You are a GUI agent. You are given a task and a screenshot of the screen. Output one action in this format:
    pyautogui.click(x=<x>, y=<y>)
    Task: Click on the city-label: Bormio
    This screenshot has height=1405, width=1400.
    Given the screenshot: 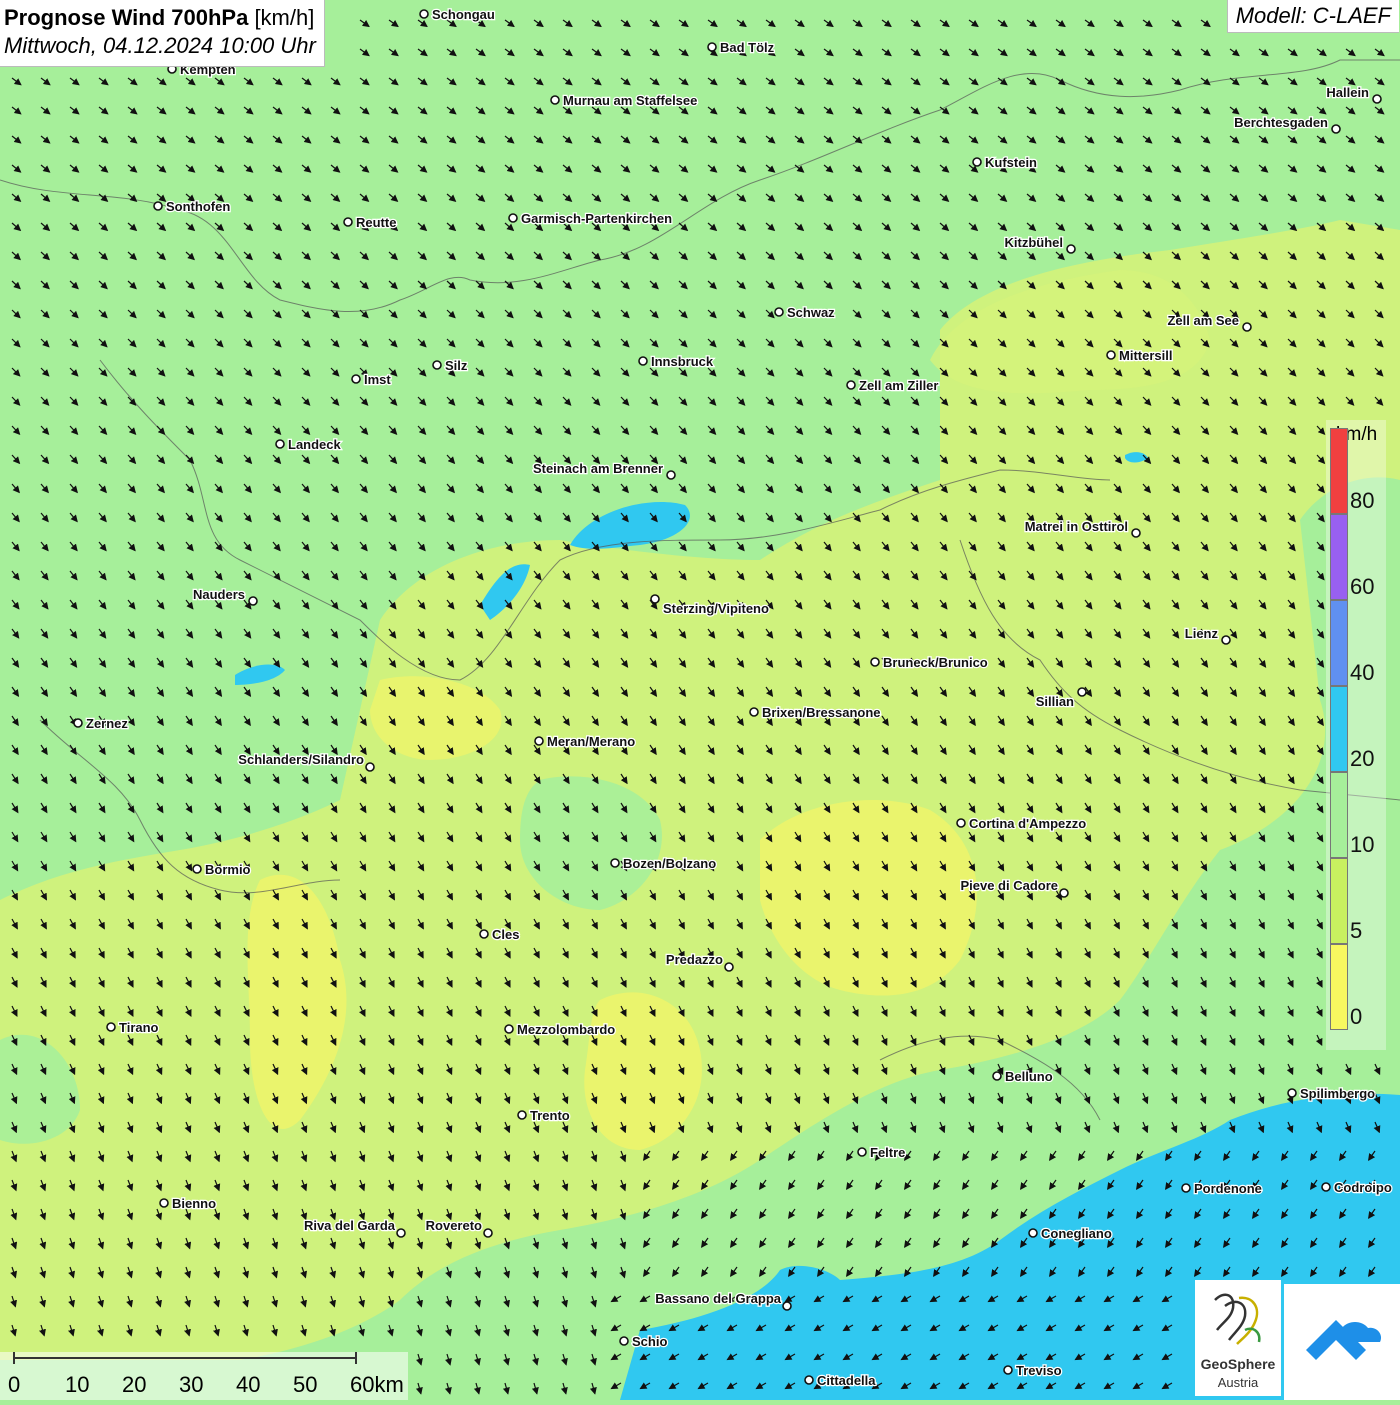 What is the action you would take?
    pyautogui.click(x=228, y=869)
    